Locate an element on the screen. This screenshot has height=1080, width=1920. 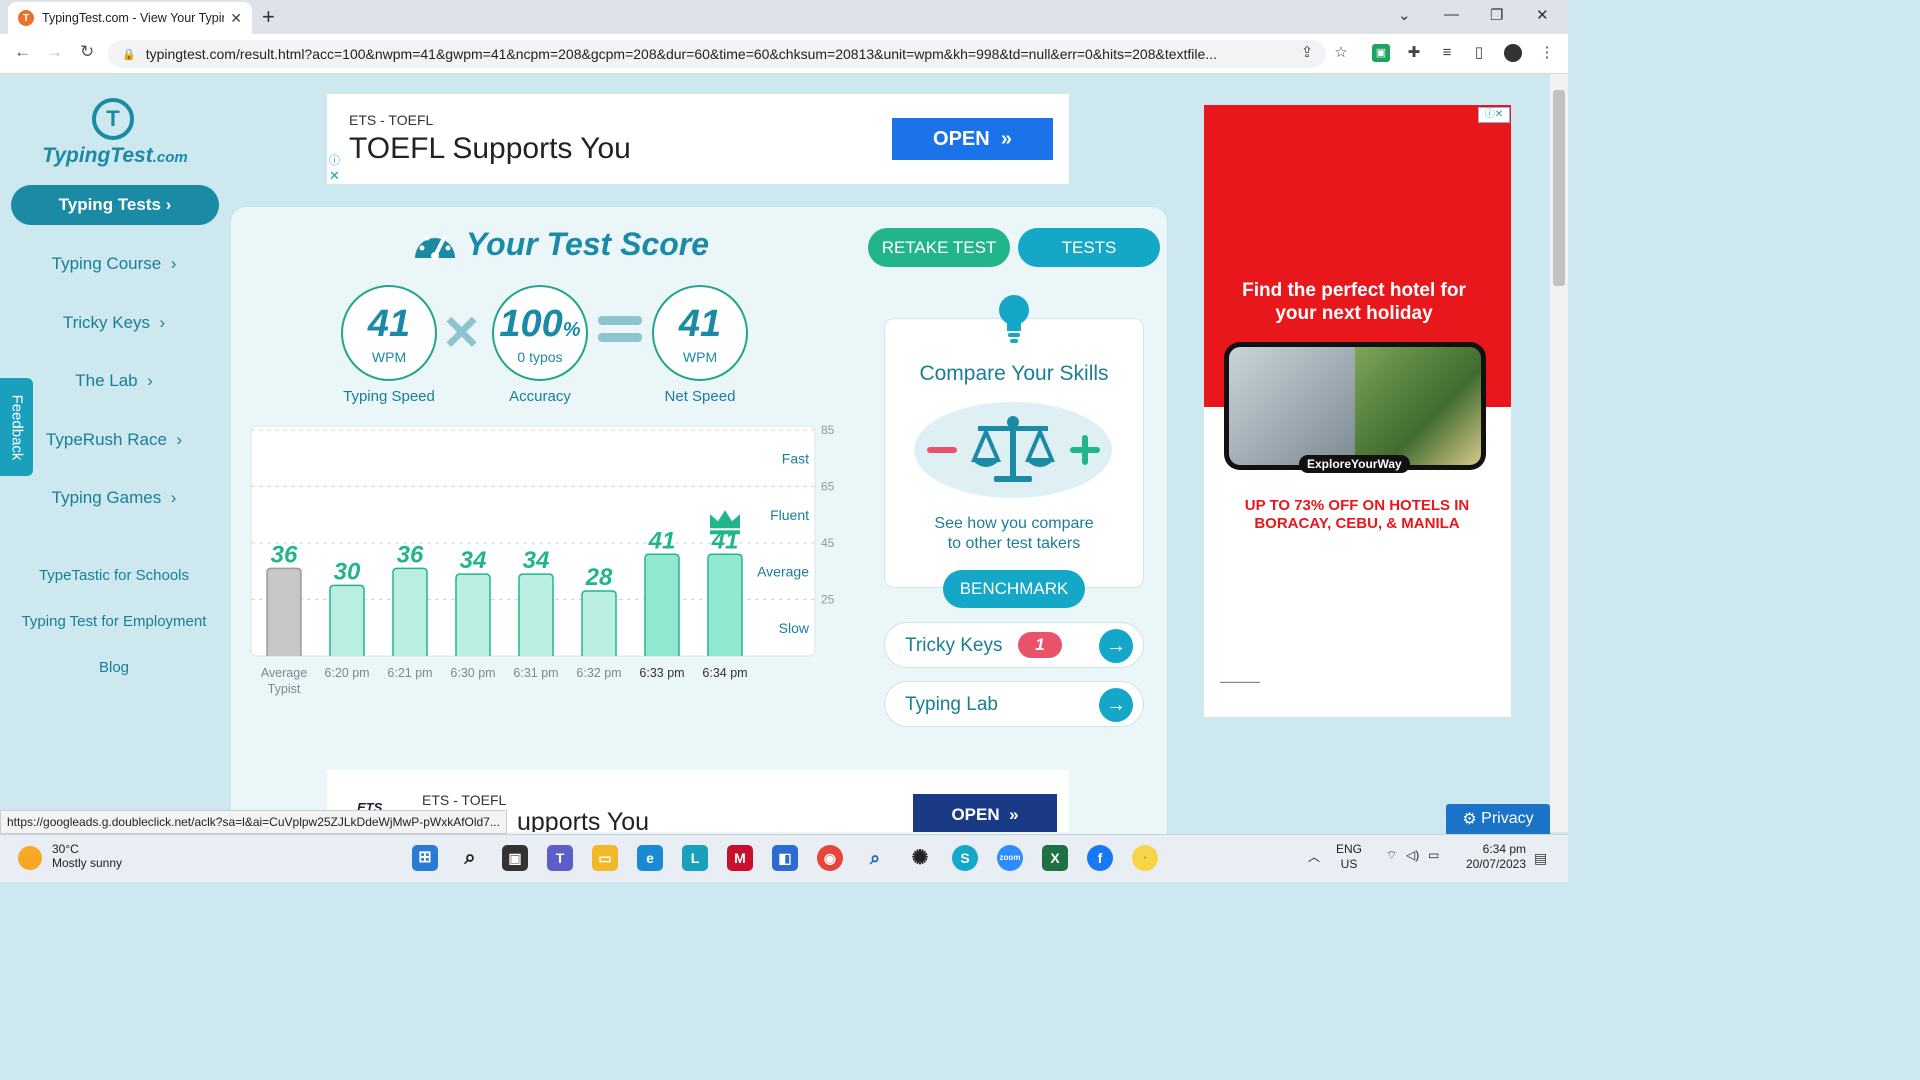
language-code: ENG is located at coordinates (1349, 849).